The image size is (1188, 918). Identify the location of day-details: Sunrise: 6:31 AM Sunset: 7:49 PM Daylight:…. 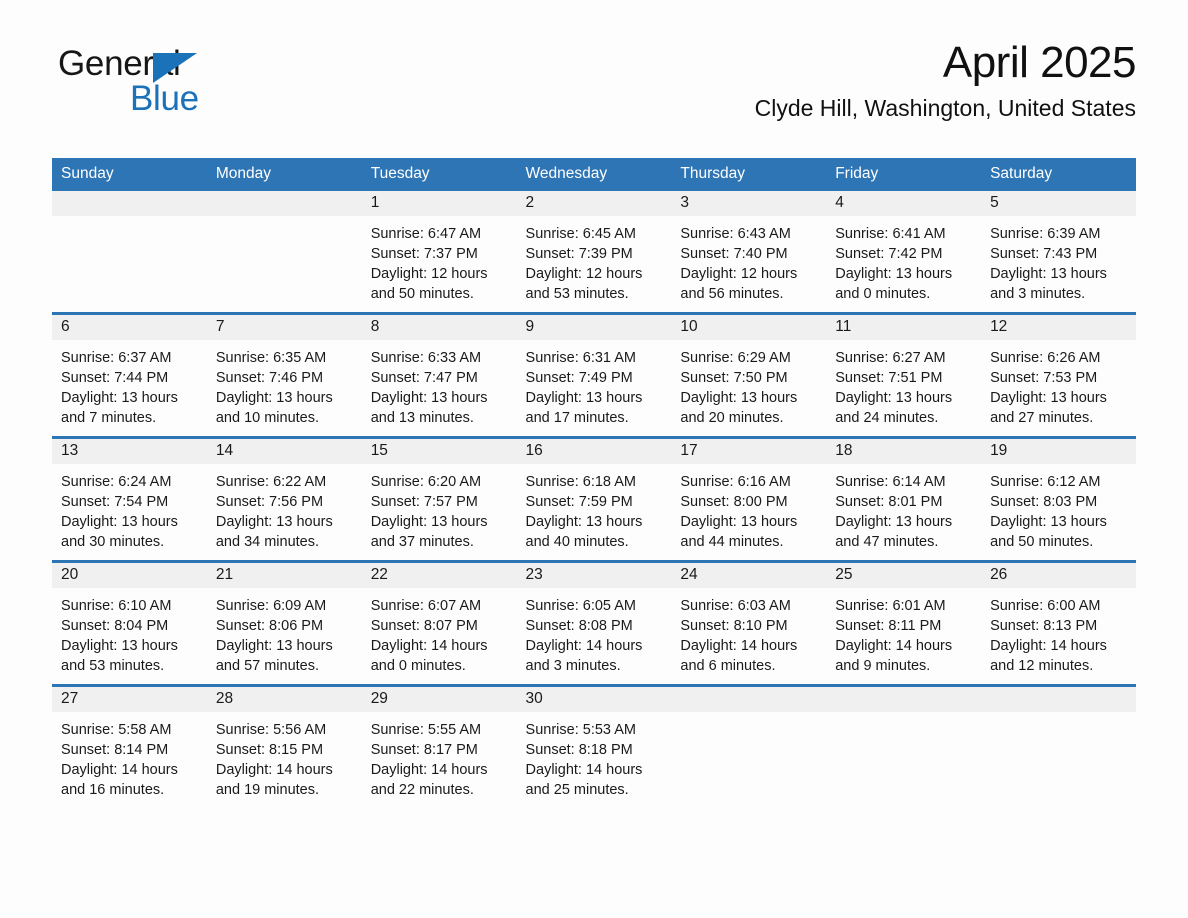
(594, 388).